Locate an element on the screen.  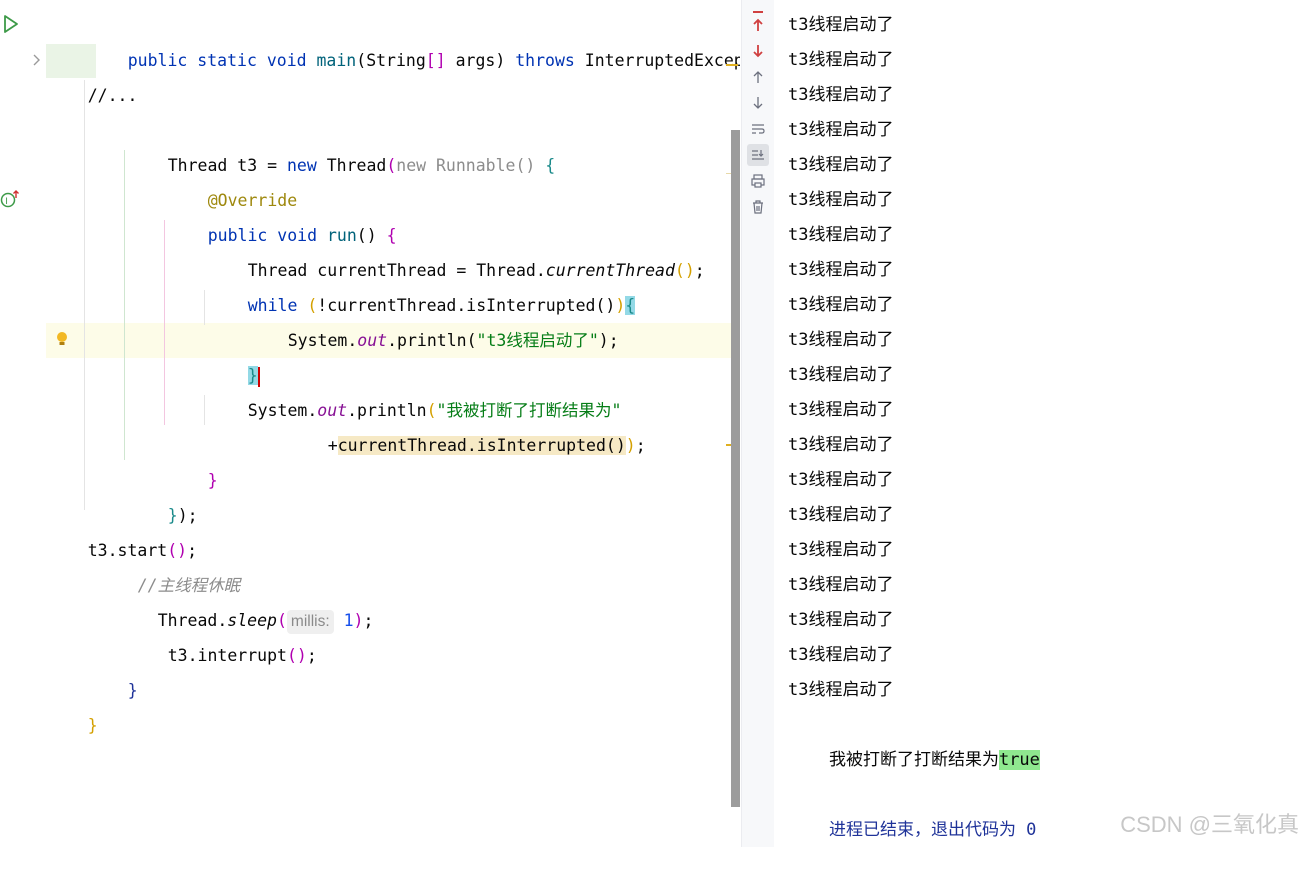
code-line-println-result: System.out.println("我被打断了打断结果为" is located at coordinates (415, 389).